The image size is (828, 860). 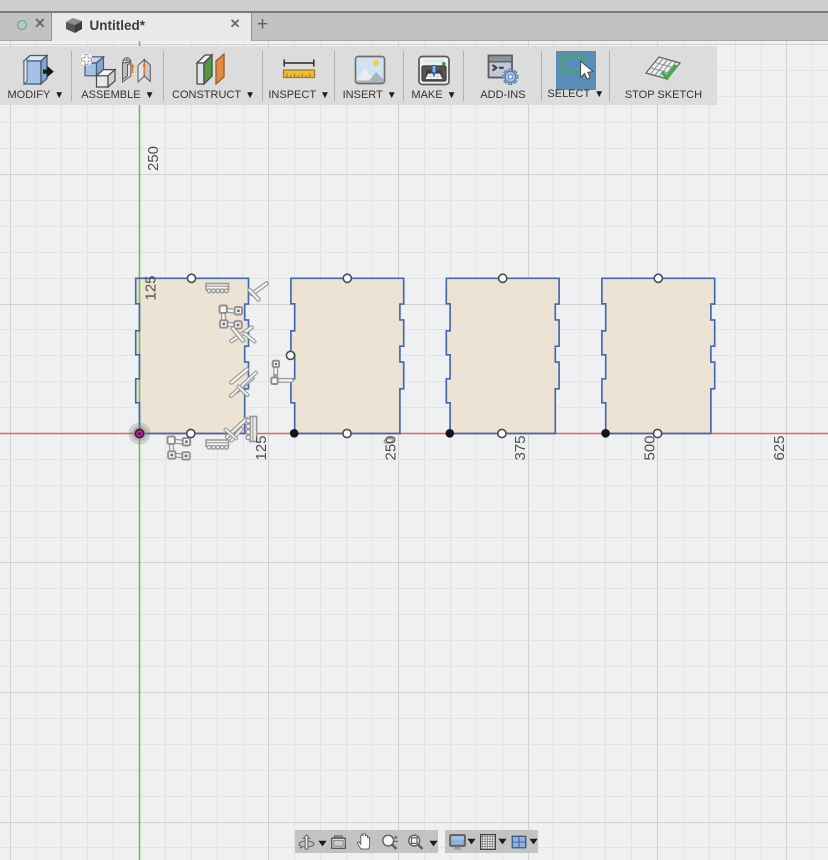 I want to click on svg-text: 375, so click(x=520, y=447).